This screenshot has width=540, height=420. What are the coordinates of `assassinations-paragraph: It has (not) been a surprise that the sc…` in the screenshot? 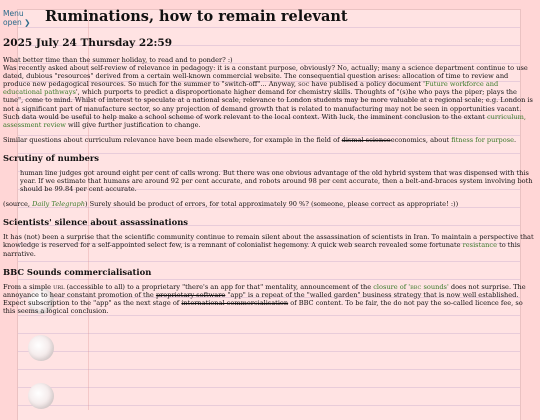 It's located at (268, 245).